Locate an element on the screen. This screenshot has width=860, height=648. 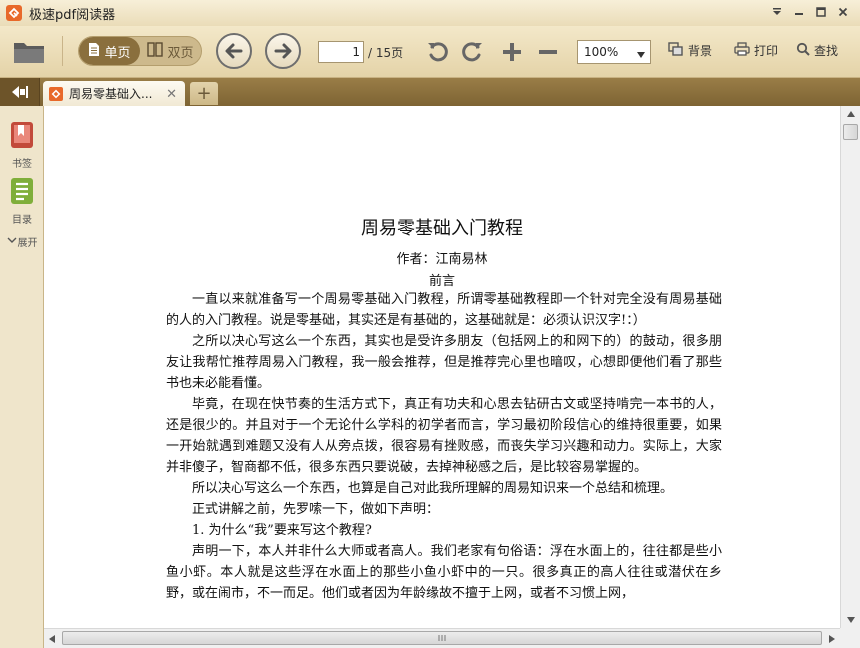
horizontal-scrollbar is located at coordinates (442, 638).